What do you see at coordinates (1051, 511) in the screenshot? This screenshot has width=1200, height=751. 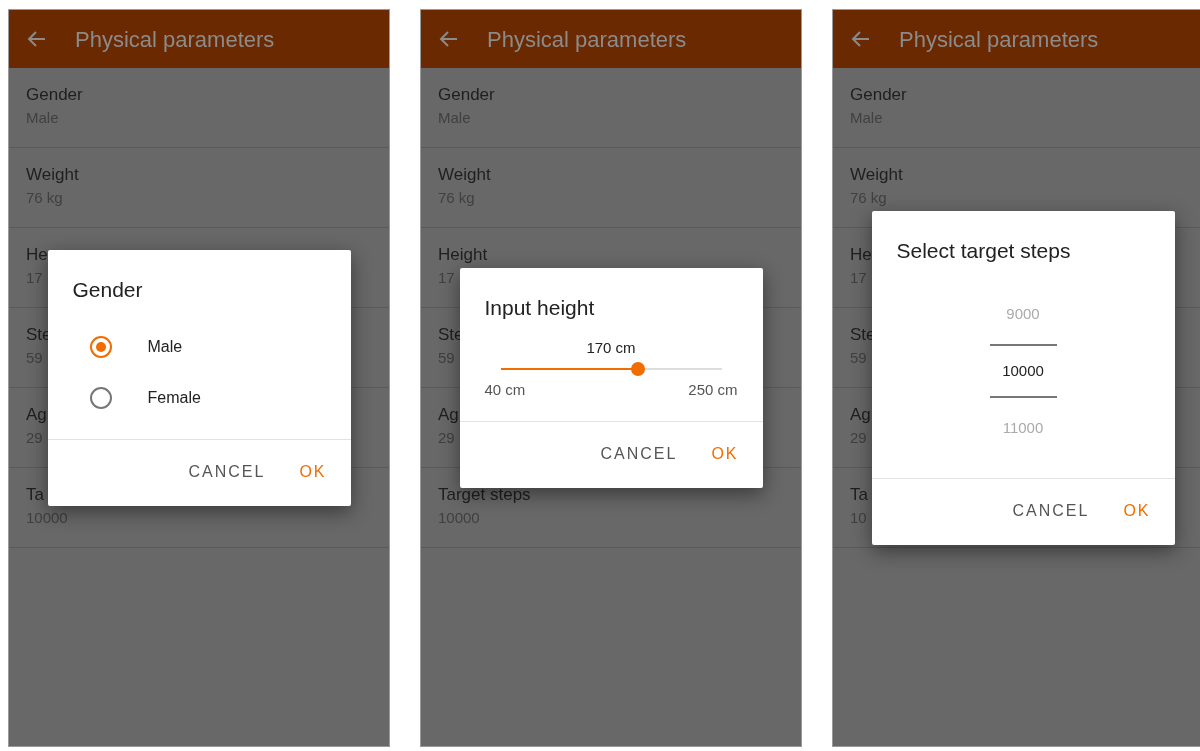 I see `cancel-button: CANCEL` at bounding box center [1051, 511].